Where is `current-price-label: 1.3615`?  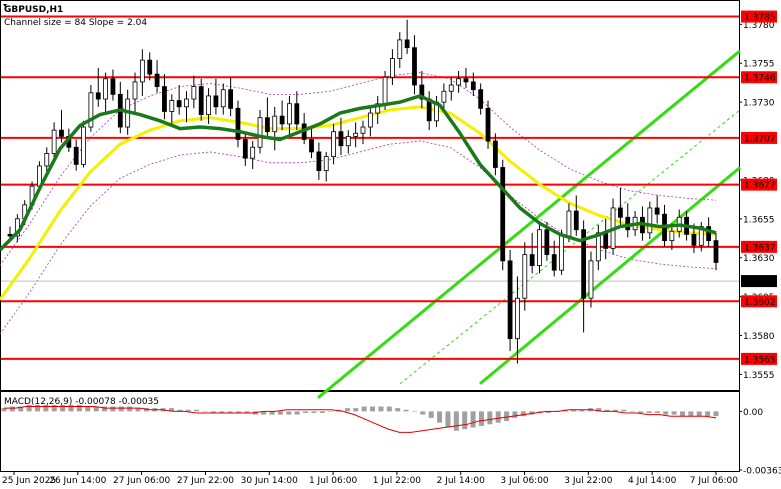 current-price-label: 1.3615 is located at coordinates (760, 283).